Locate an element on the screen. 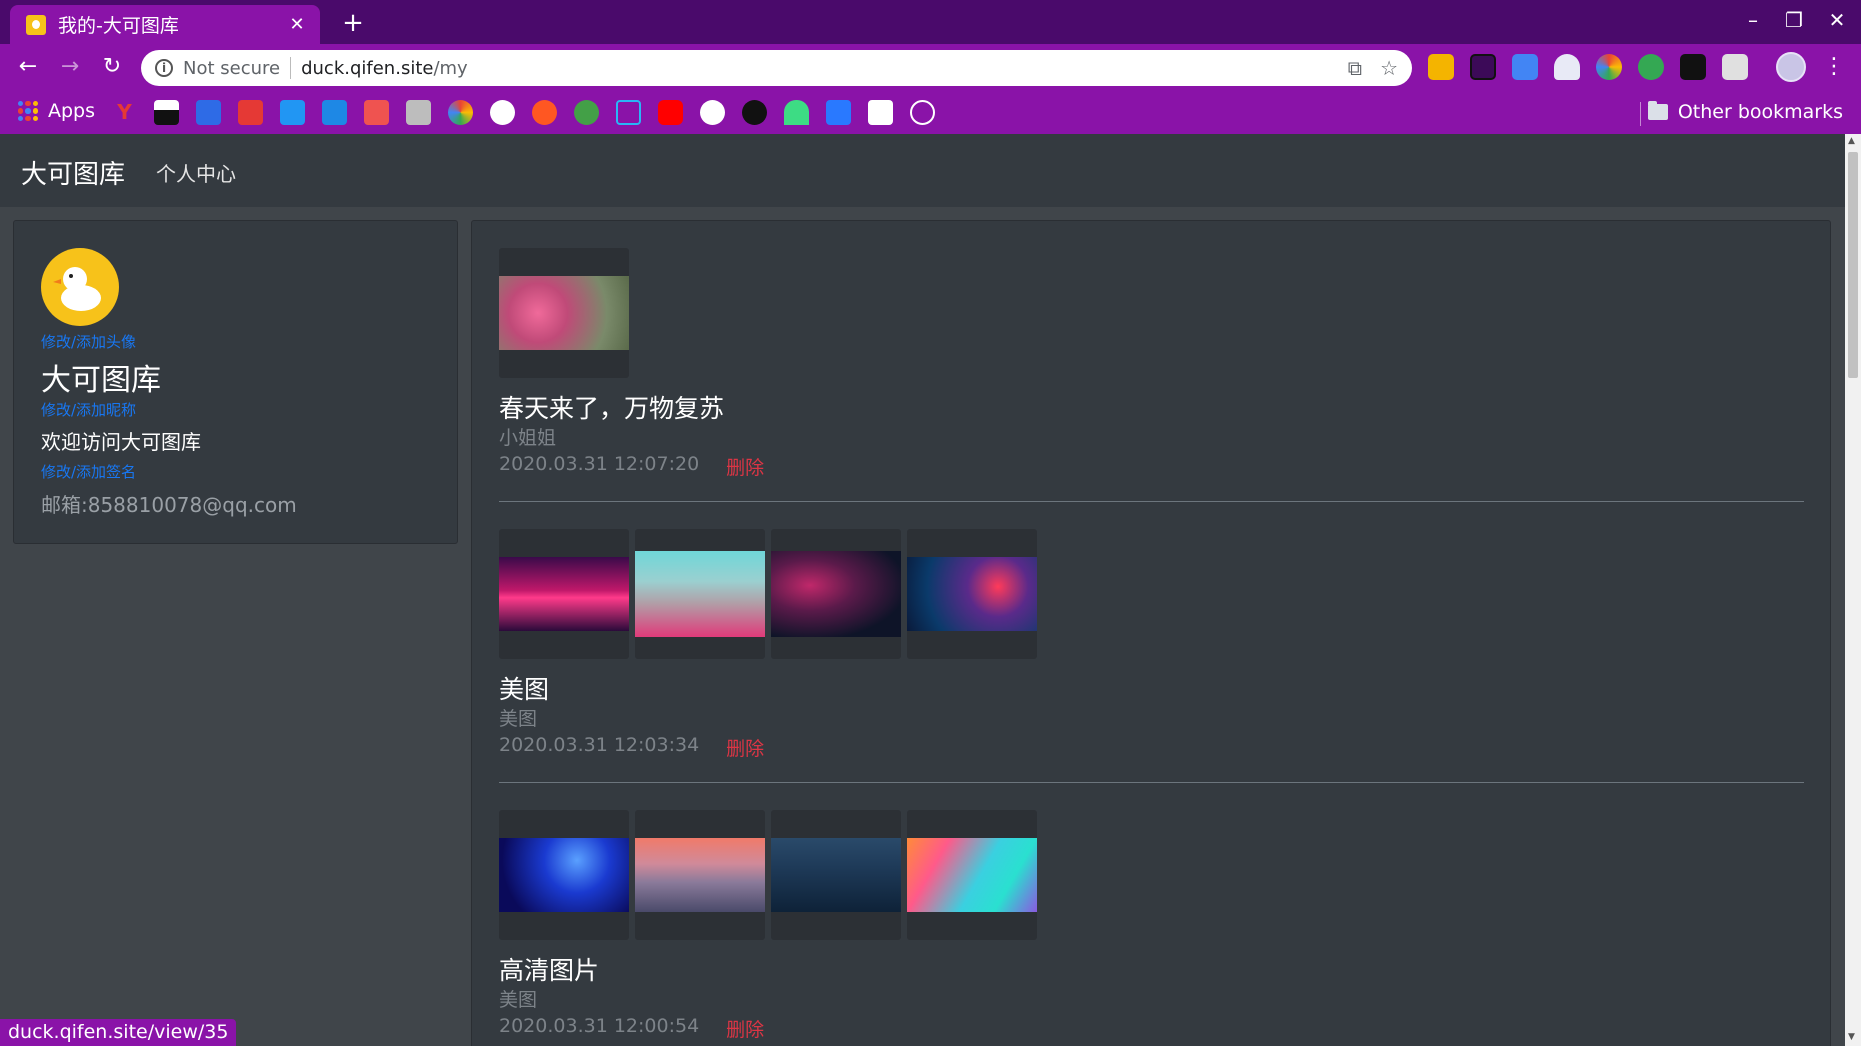 Image resolution: width=1861 pixels, height=1046 pixels. scroll-up-icon: ▲ is located at coordinates (1851, 141).